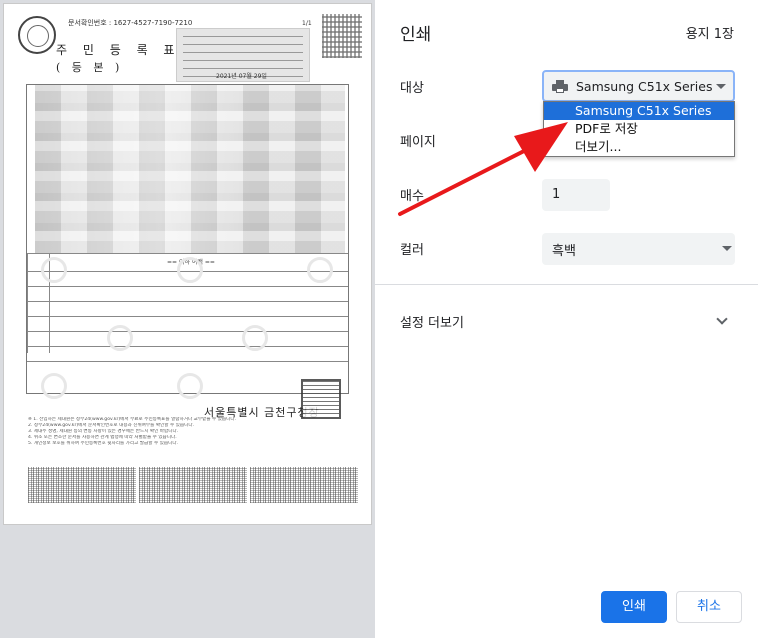 The height and width of the screenshot is (638, 758). What do you see at coordinates (634, 607) in the screenshot?
I see `print-button: 인쇄` at bounding box center [634, 607].